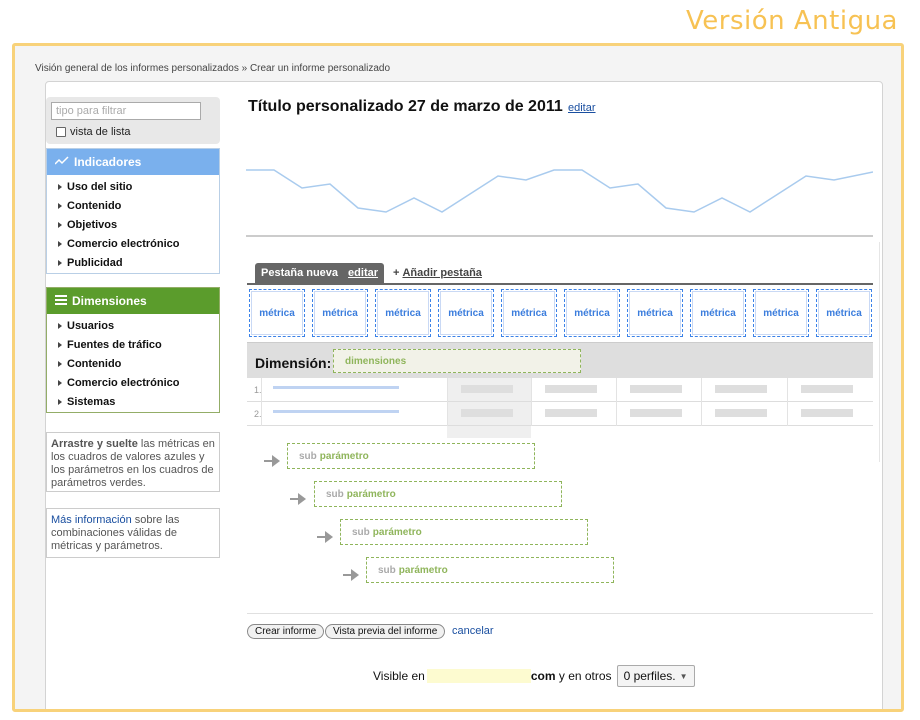 The height and width of the screenshot is (720, 920). I want to click on add-tab-label: Añadir pestaña, so click(442, 273).